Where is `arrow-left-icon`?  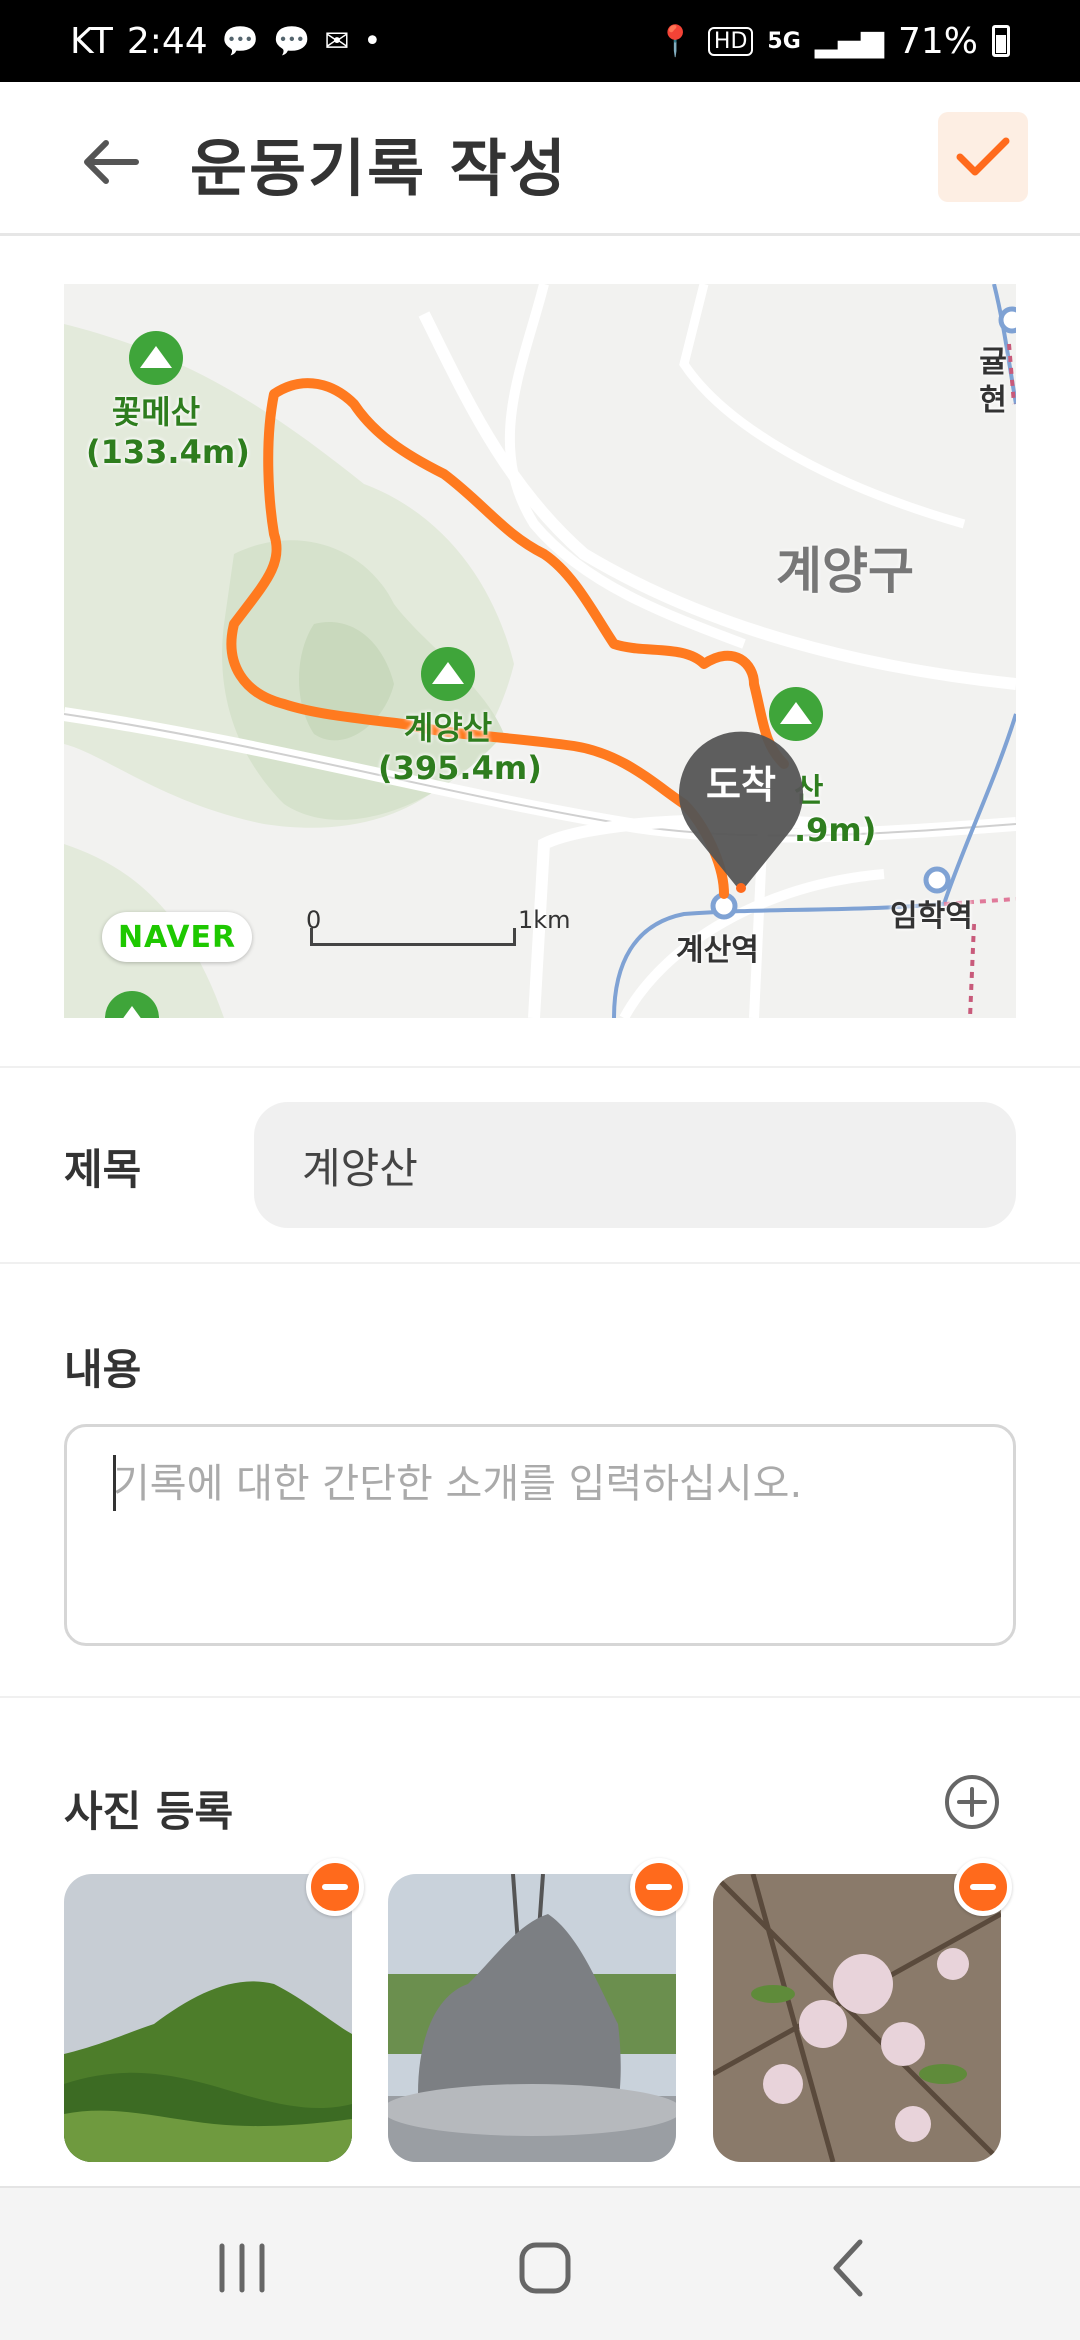
arrow-left-icon is located at coordinates (111, 162).